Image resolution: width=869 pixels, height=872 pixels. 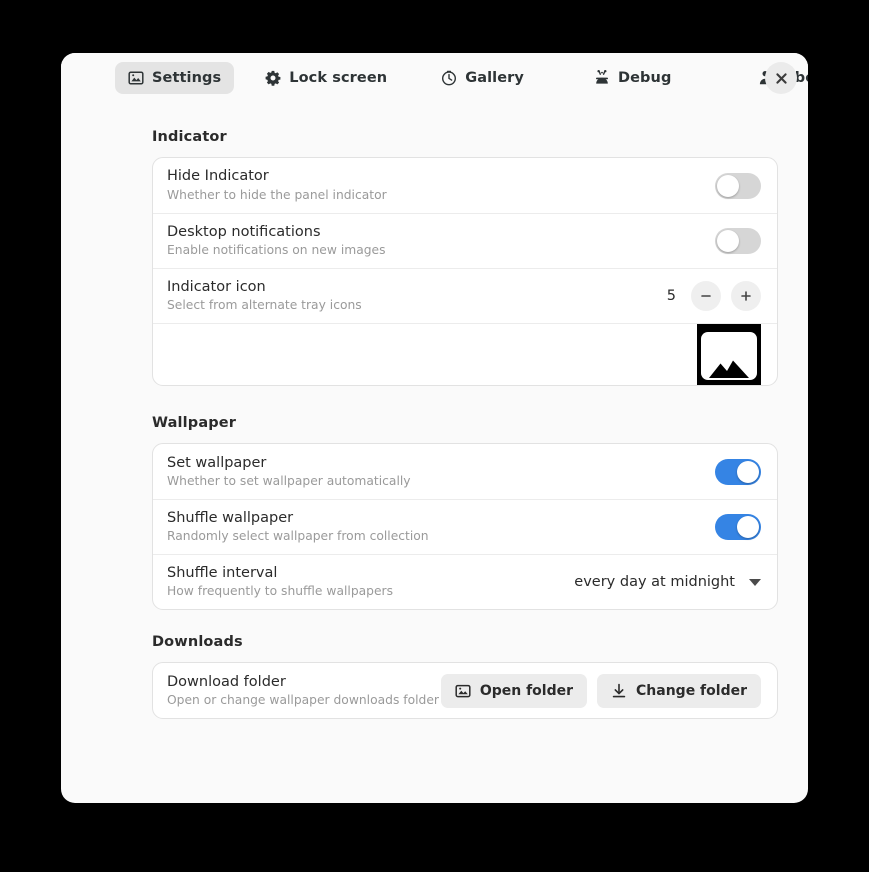 I want to click on shuffle-interval-dropdown: every day at midnight, so click(x=667, y=582).